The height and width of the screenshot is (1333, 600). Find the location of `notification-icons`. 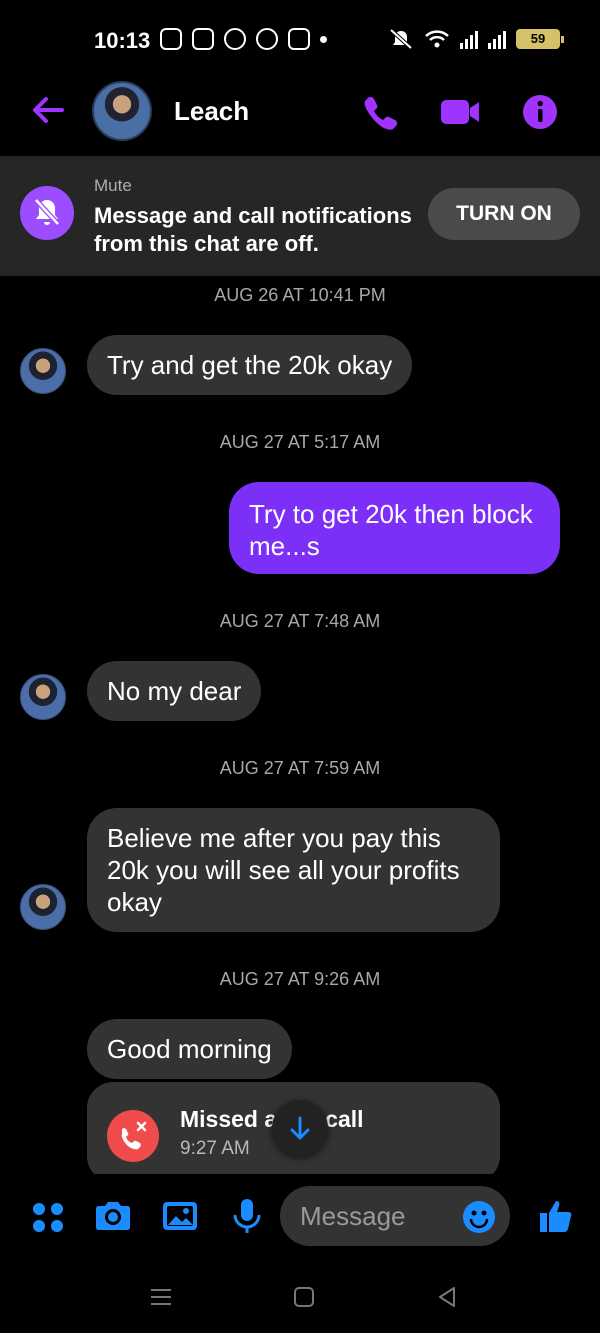

notification-icons is located at coordinates (243, 39).